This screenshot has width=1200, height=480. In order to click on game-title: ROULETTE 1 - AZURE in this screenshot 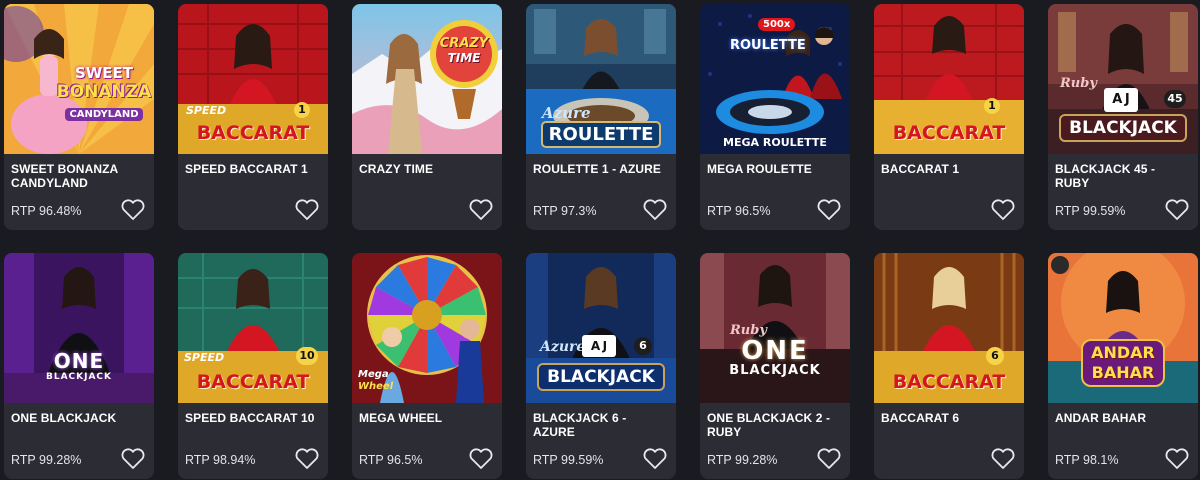, I will do `click(597, 169)`.